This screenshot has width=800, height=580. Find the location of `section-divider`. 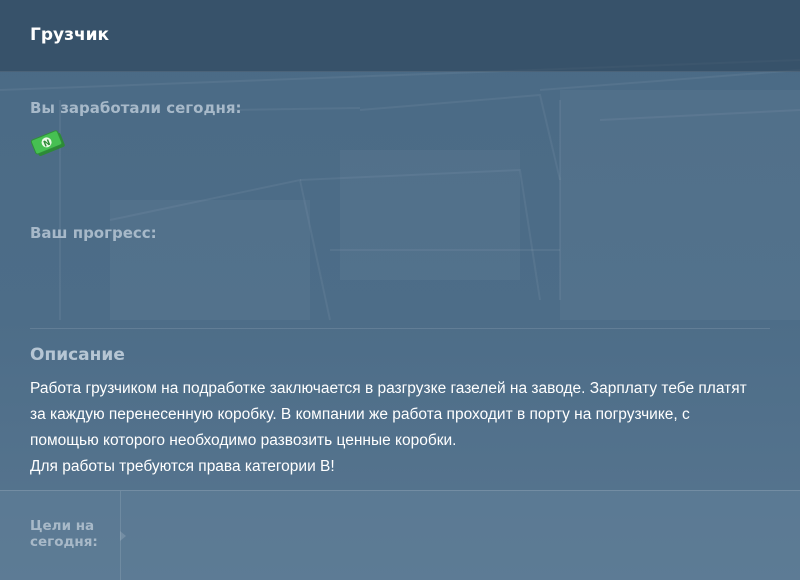

section-divider is located at coordinates (400, 328).